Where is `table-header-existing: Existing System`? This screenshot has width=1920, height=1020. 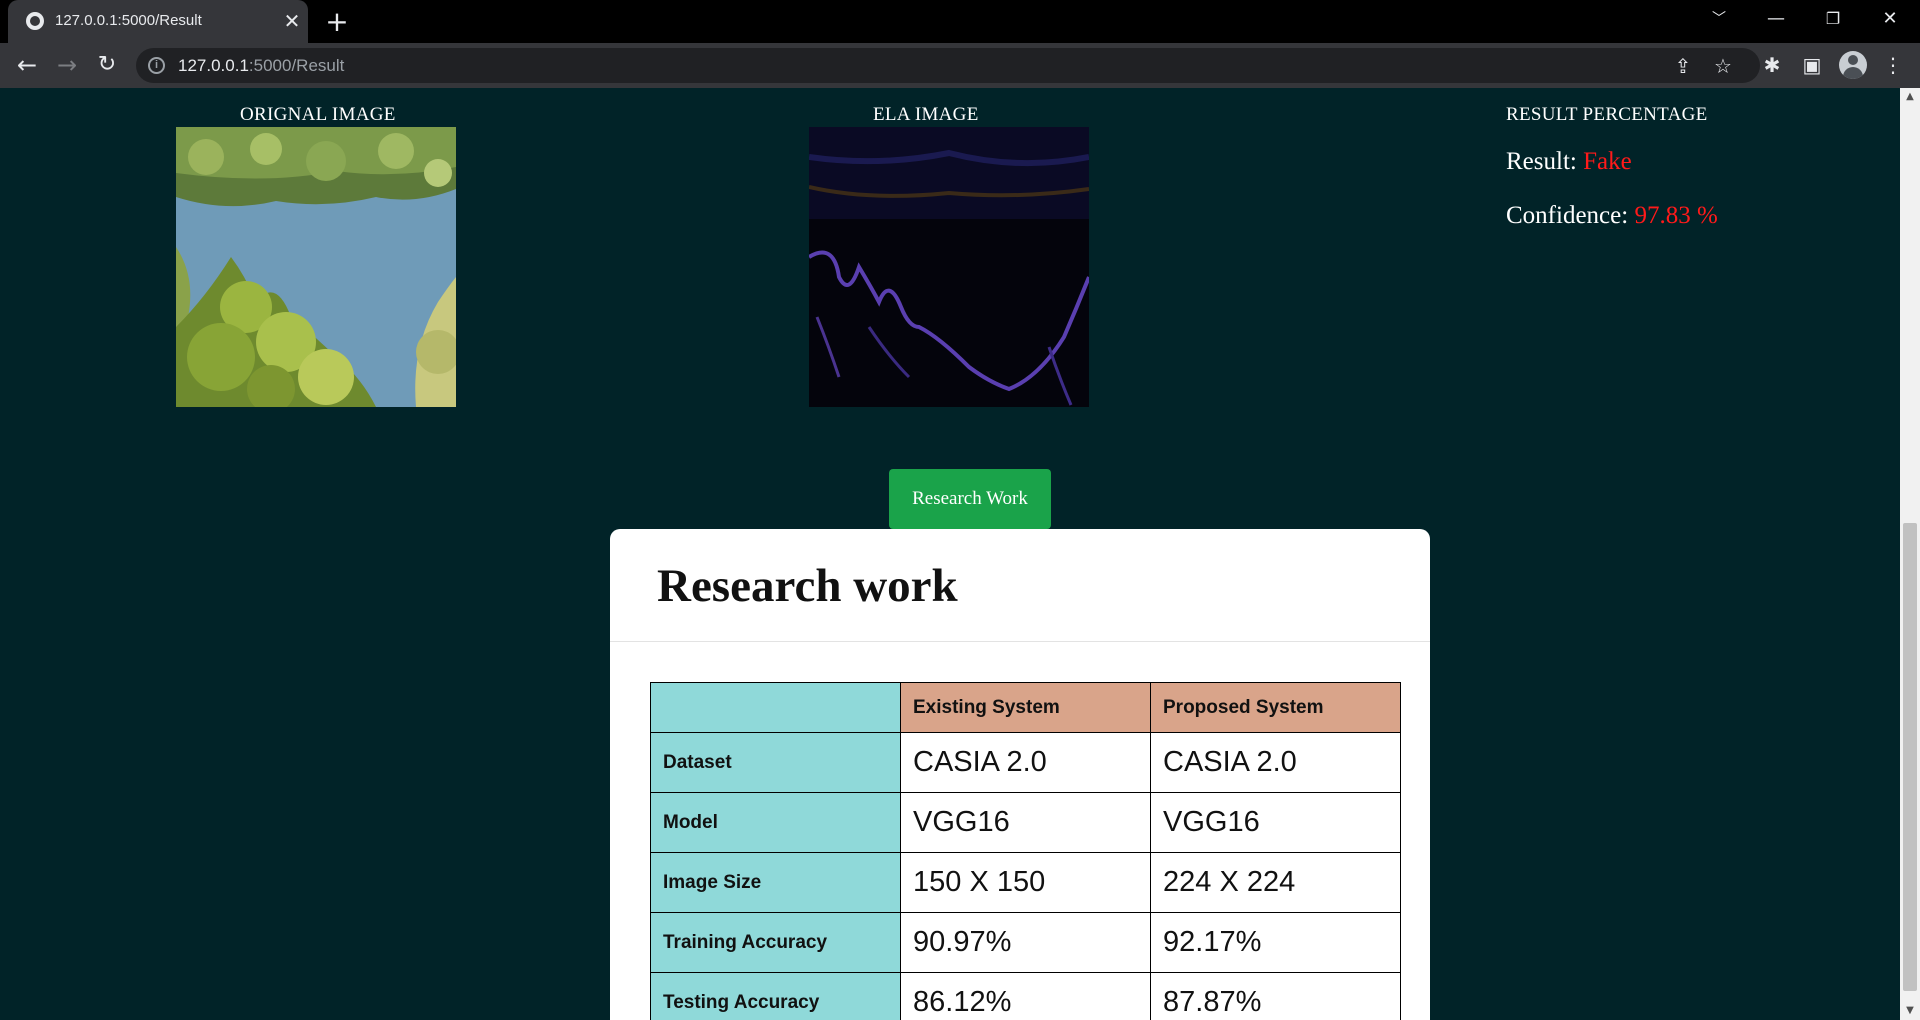 table-header-existing: Existing System is located at coordinates (1025, 707).